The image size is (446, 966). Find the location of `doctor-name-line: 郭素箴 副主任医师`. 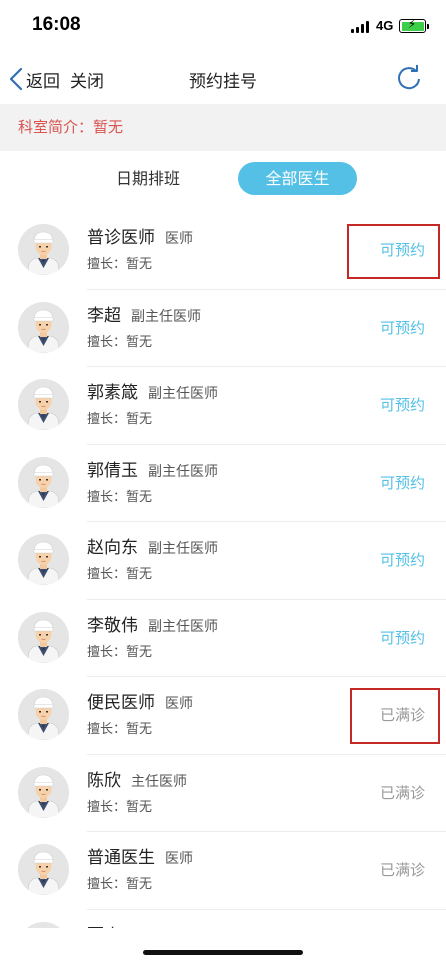

doctor-name-line: 郭素箴 副主任医师 is located at coordinates (152, 390).